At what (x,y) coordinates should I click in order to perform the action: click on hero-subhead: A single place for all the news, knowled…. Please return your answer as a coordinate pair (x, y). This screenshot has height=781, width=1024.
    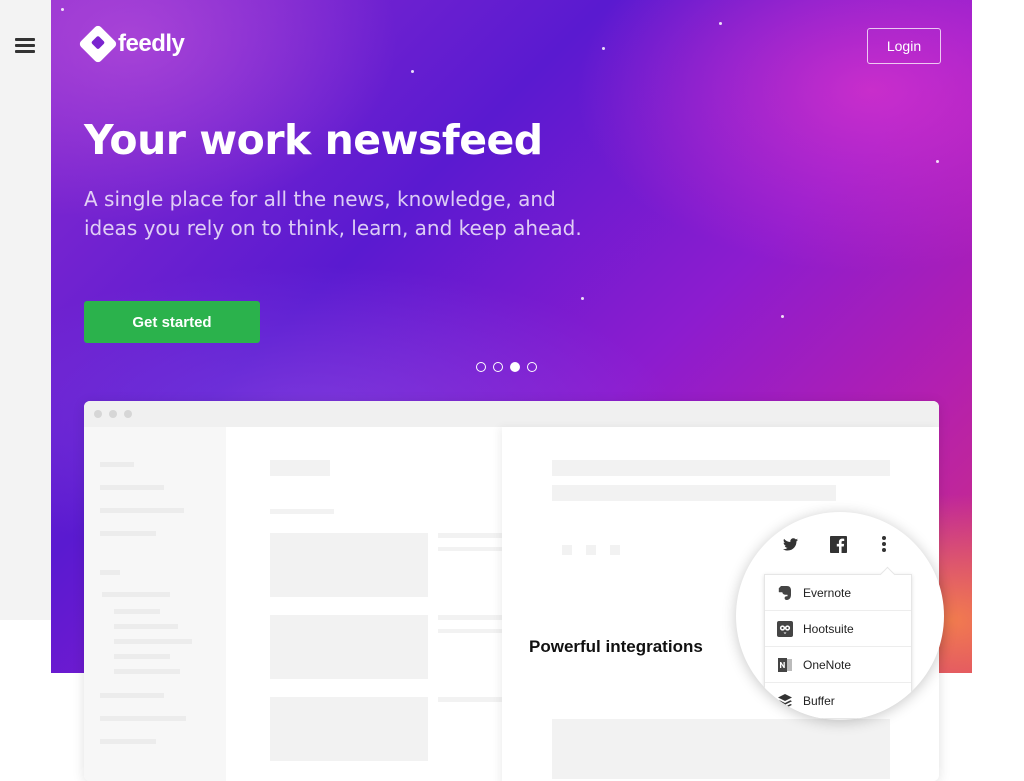
    Looking at the image, I should click on (333, 213).